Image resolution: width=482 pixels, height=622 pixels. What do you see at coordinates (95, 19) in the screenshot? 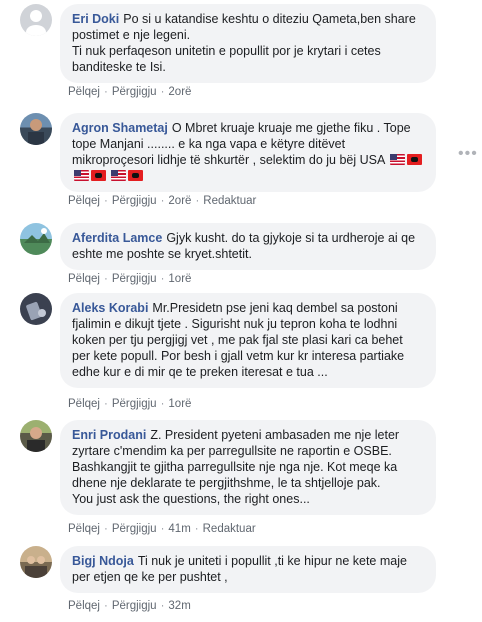
I see `comment-author: Eri Doki` at bounding box center [95, 19].